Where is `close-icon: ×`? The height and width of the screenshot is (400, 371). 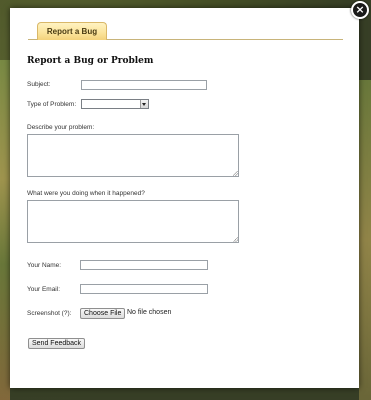
close-icon: × is located at coordinates (360, 10).